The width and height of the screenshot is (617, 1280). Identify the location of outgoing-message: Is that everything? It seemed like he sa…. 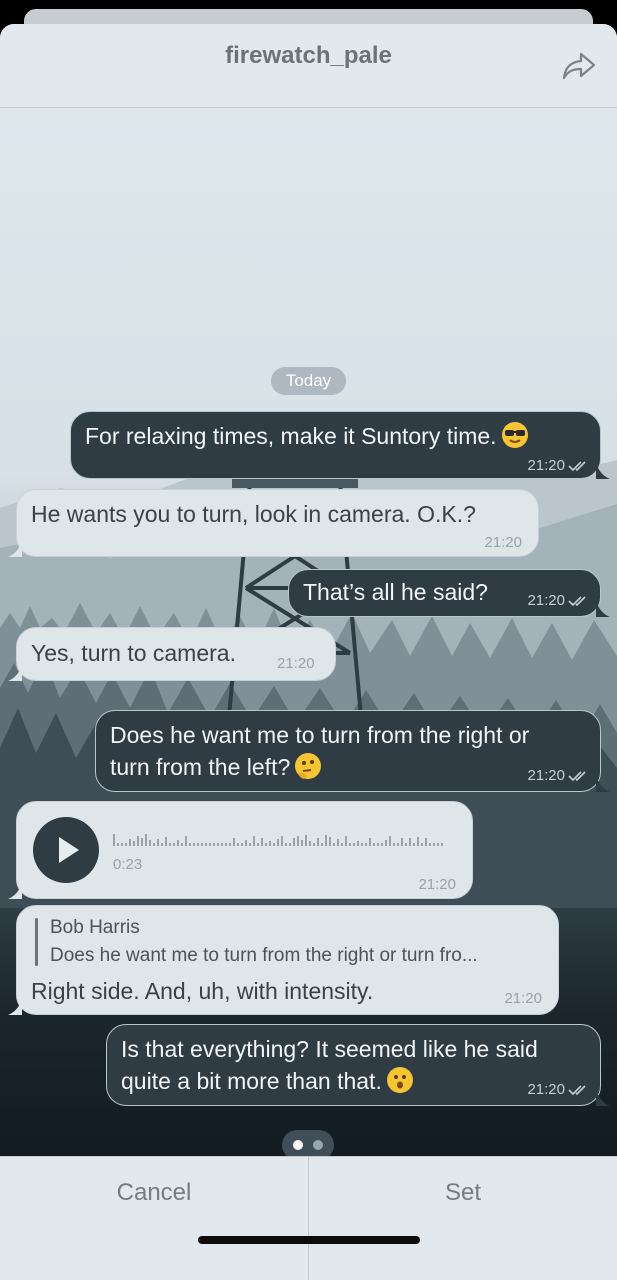
(353, 1065).